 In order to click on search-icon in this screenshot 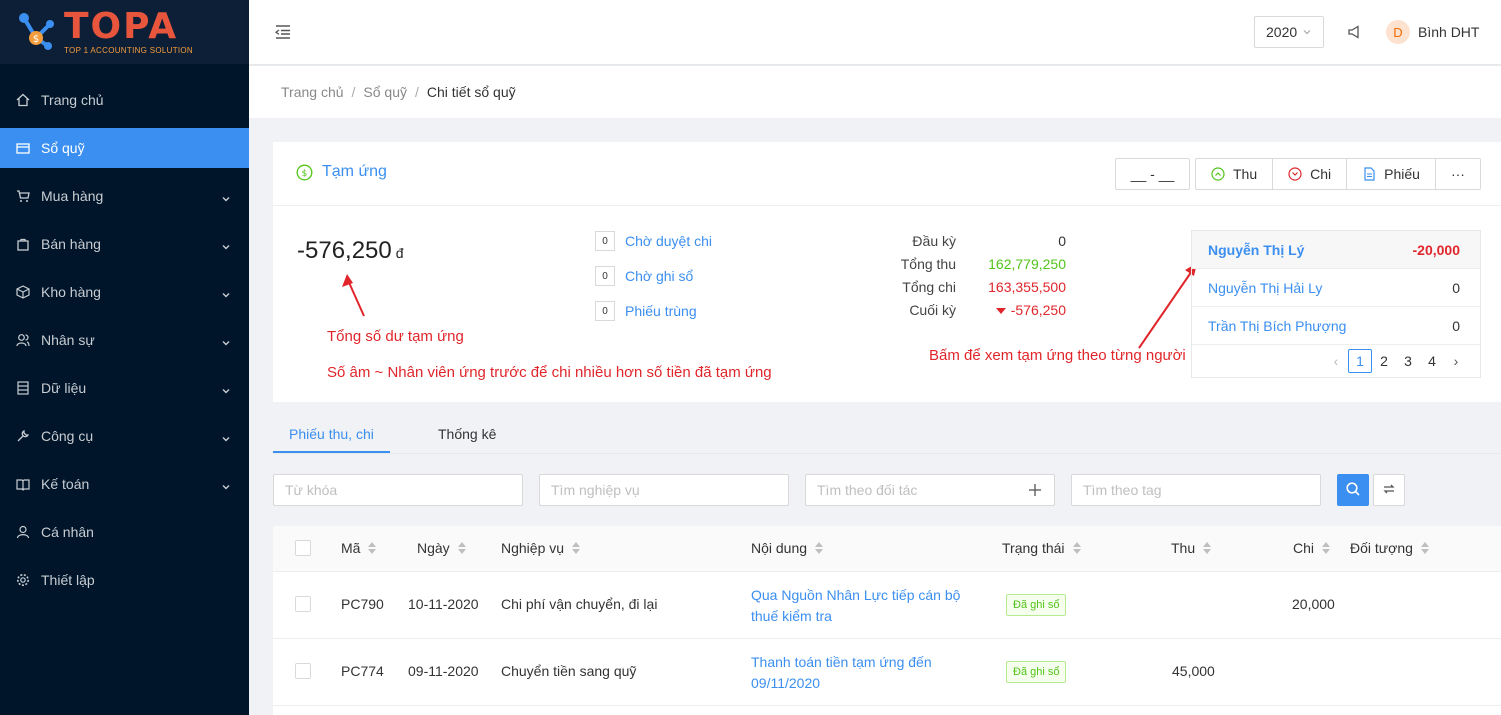, I will do `click(1353, 490)`.